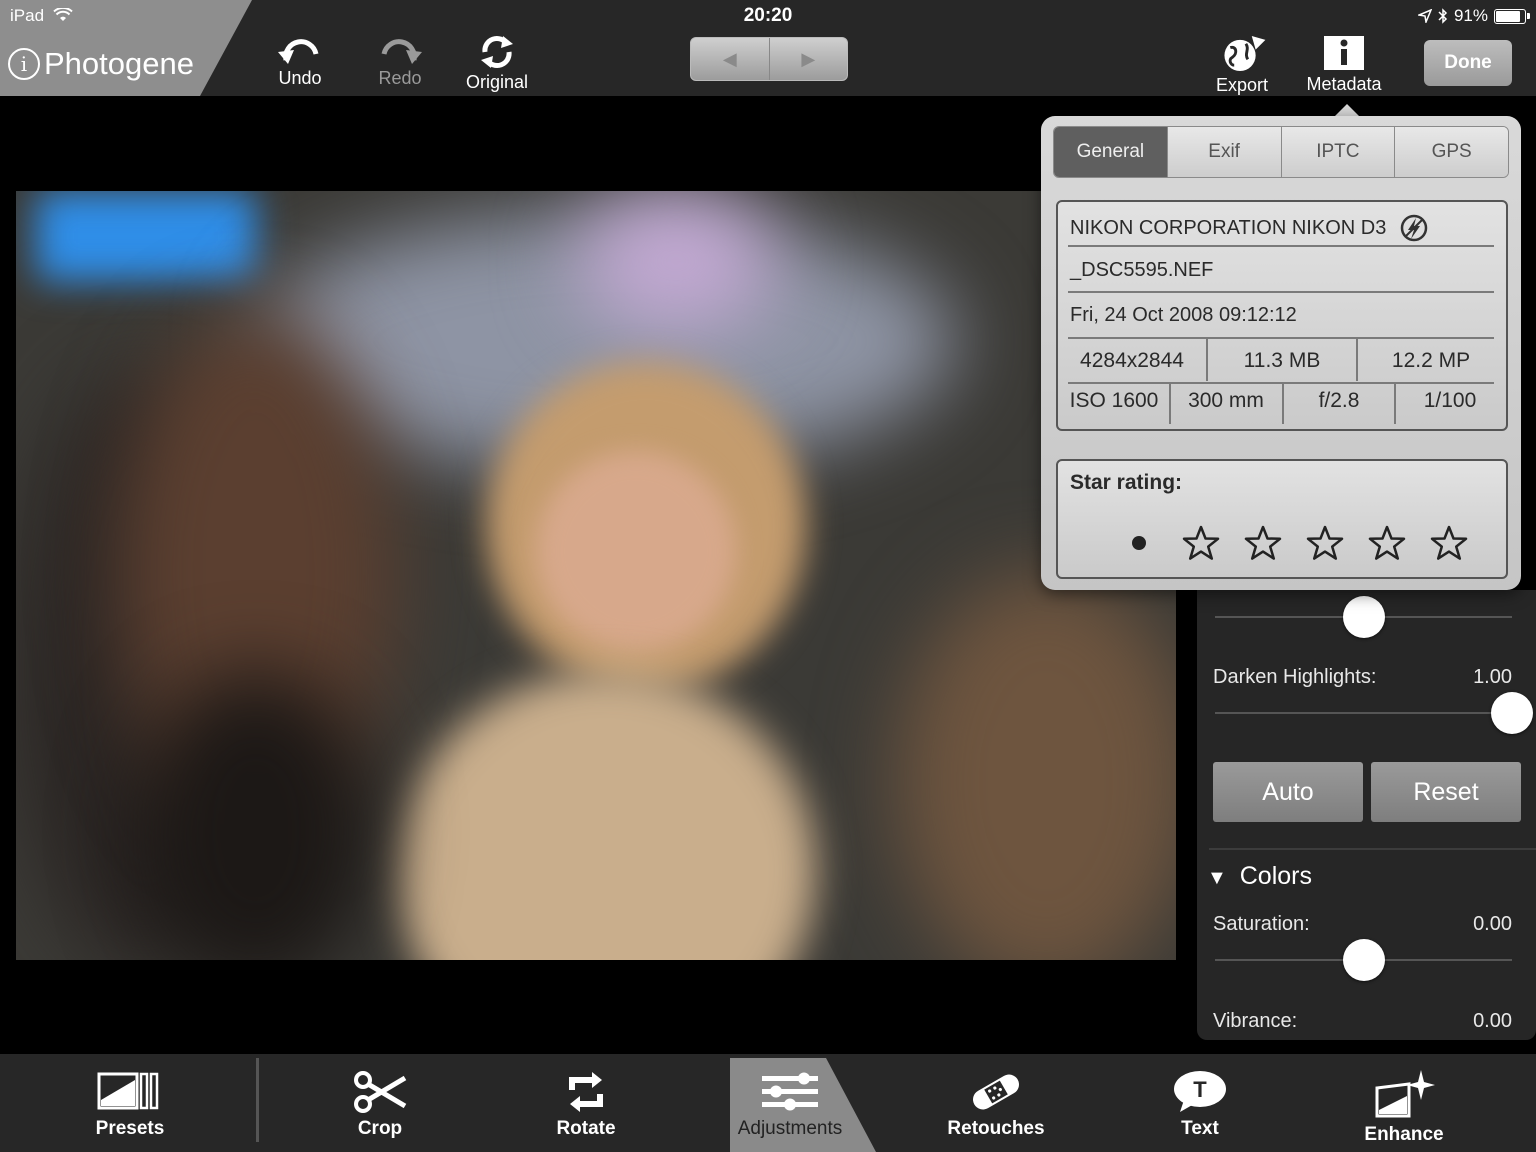  What do you see at coordinates (1114, 400) in the screenshot?
I see `iso-value: ISO 1600` at bounding box center [1114, 400].